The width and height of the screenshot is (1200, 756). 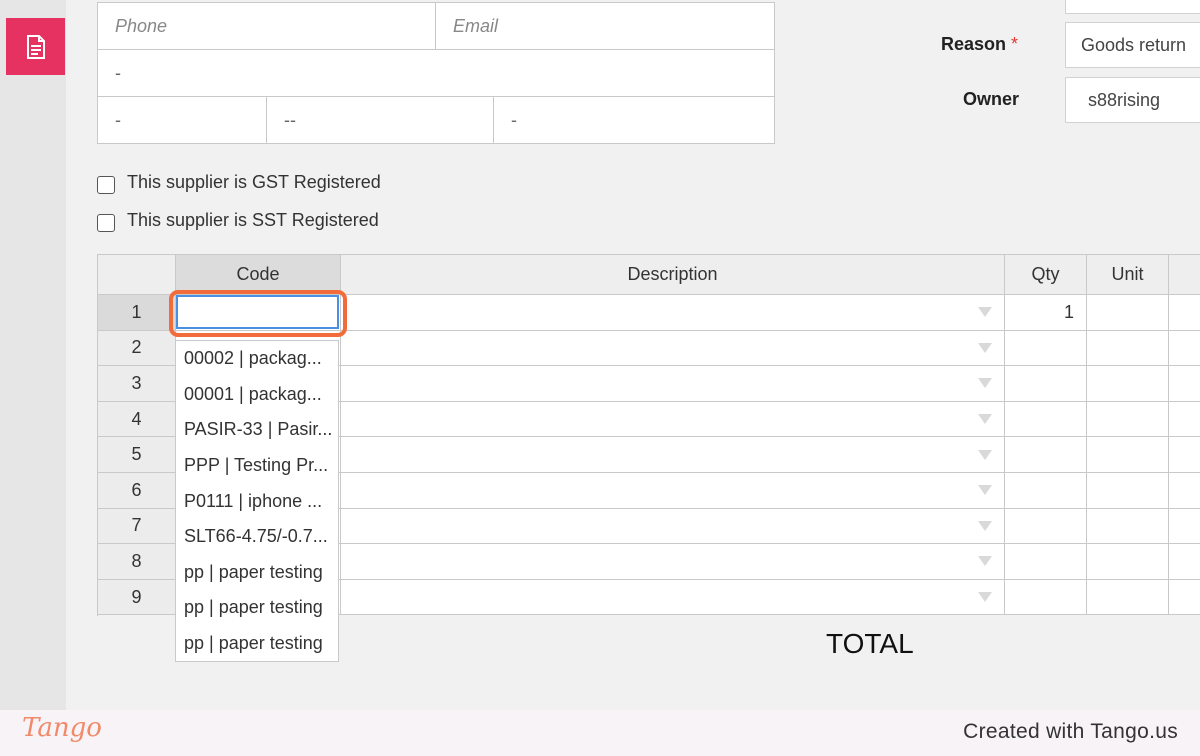 What do you see at coordinates (137, 419) in the screenshot?
I see `row-number: 4` at bounding box center [137, 419].